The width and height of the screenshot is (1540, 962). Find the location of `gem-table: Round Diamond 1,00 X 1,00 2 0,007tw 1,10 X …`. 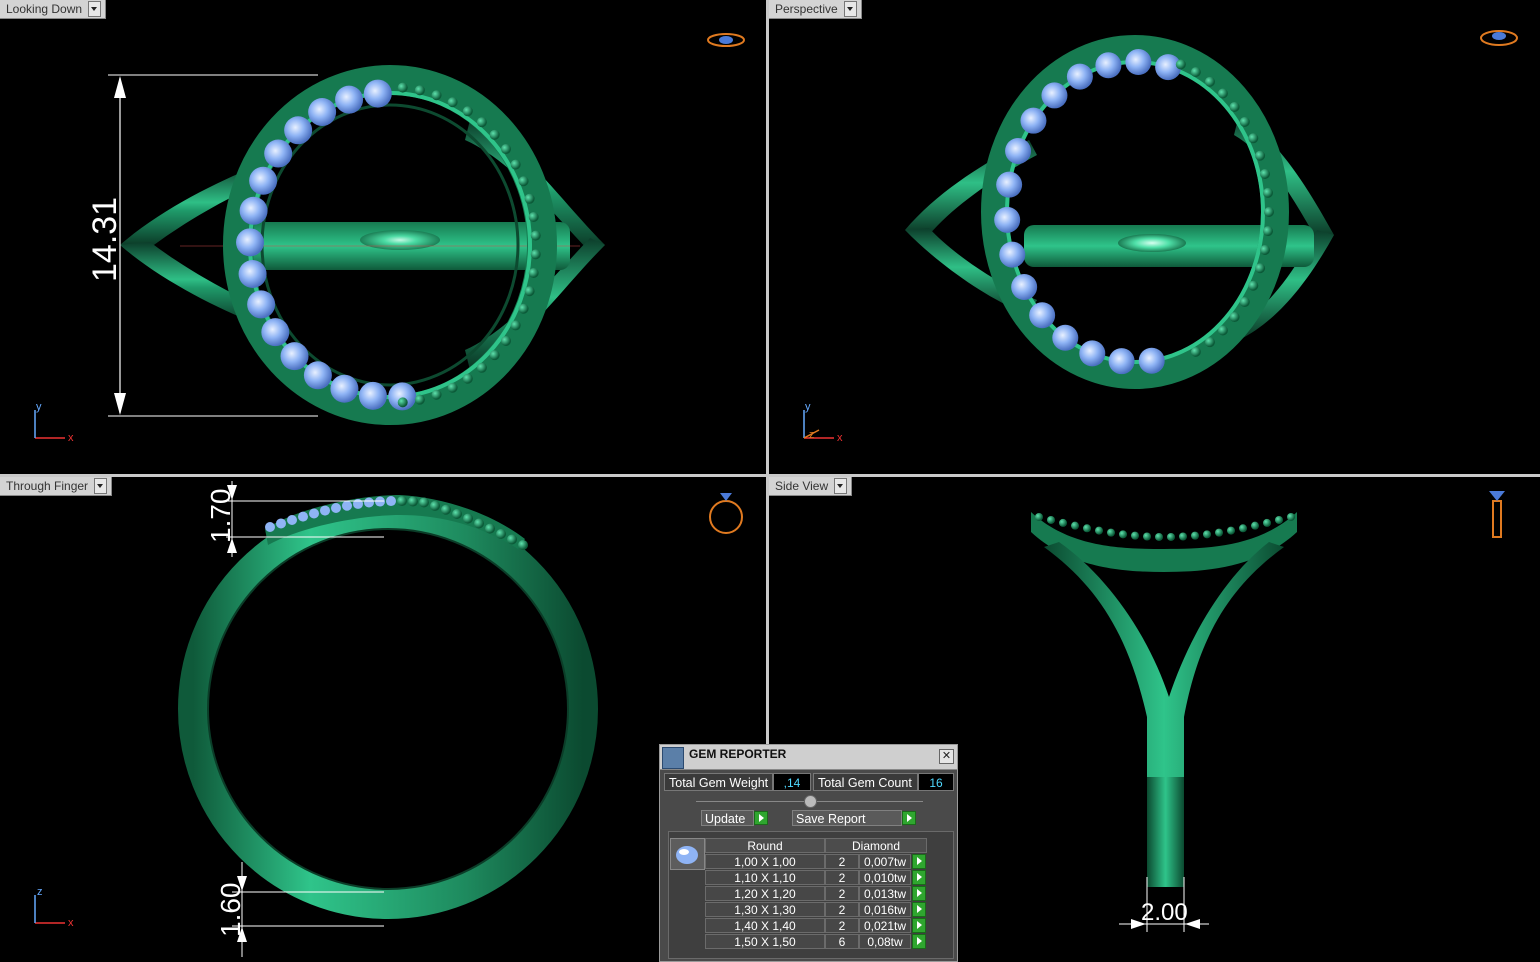

gem-table: Round Diamond 1,00 X 1,00 2 0,007tw 1,10 X … is located at coordinates (811, 895).